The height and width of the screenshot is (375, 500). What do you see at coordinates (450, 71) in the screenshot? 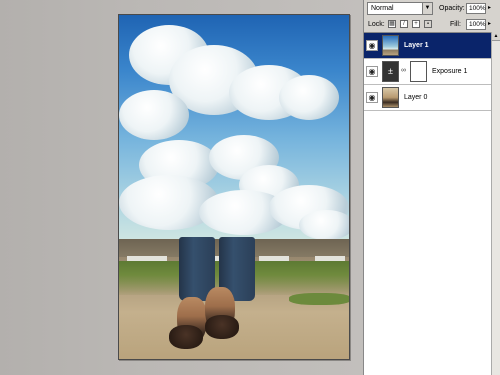
I see `layer-name: Exposure 1` at bounding box center [450, 71].